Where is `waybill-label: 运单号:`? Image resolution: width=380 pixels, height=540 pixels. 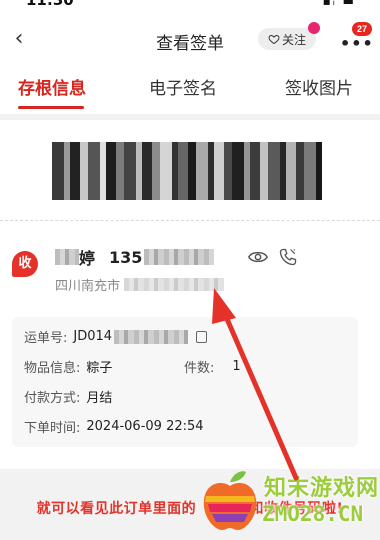 waybill-label: 运单号: is located at coordinates (46, 338).